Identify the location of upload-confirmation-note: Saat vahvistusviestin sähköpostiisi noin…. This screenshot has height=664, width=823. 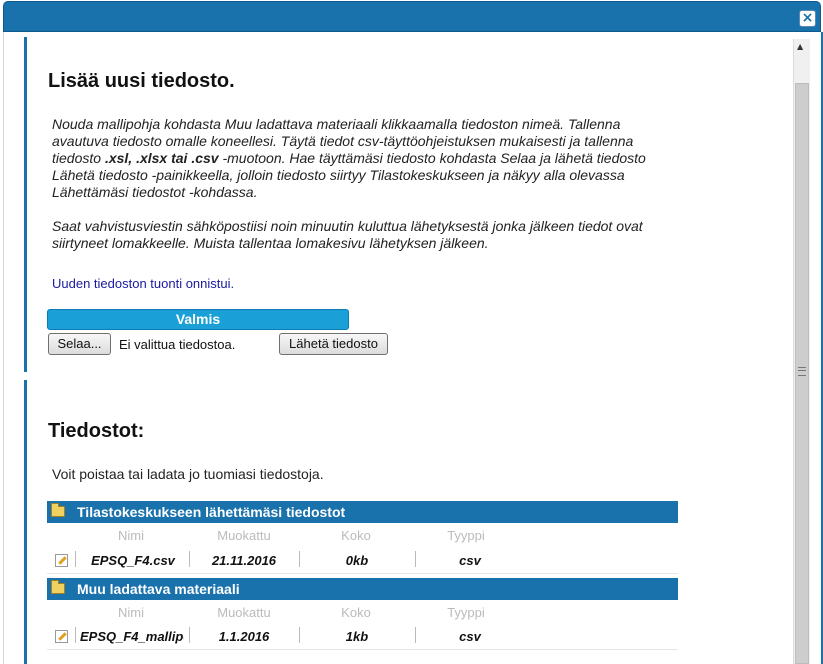
(347, 234).